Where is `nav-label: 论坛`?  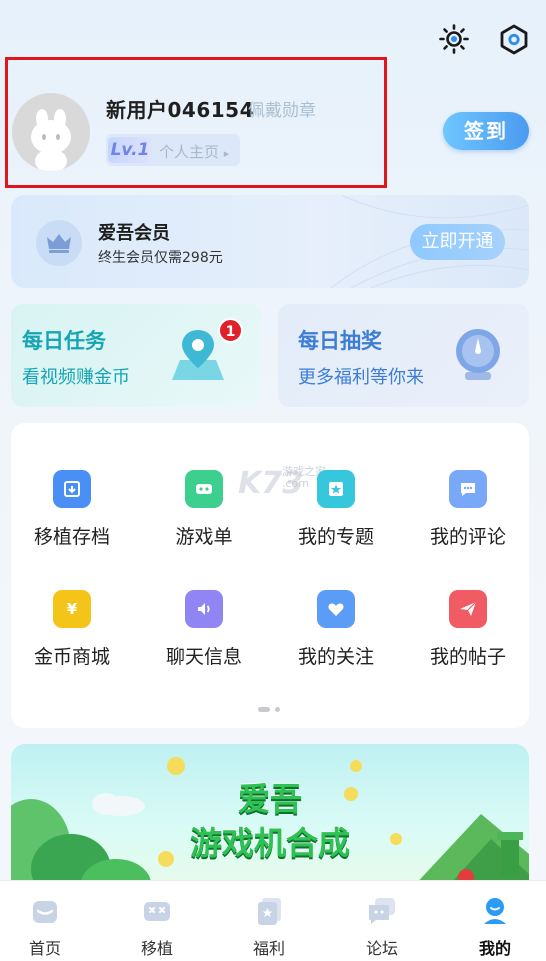 nav-label: 论坛 is located at coordinates (381, 948).